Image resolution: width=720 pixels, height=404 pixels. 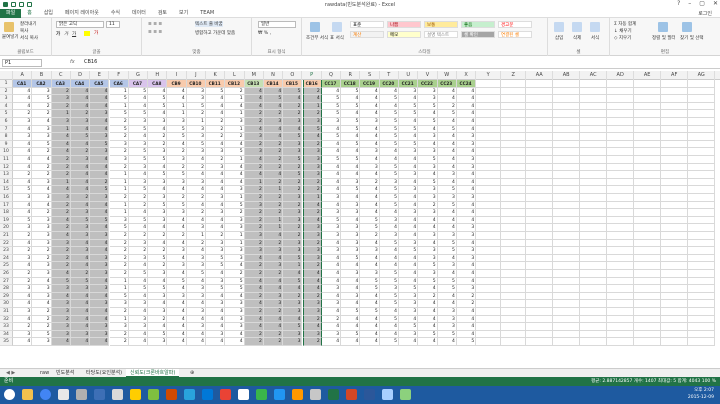 What do you see at coordinates (621, 75) in the screenshot?
I see `column-header: AD` at bounding box center [621, 75].